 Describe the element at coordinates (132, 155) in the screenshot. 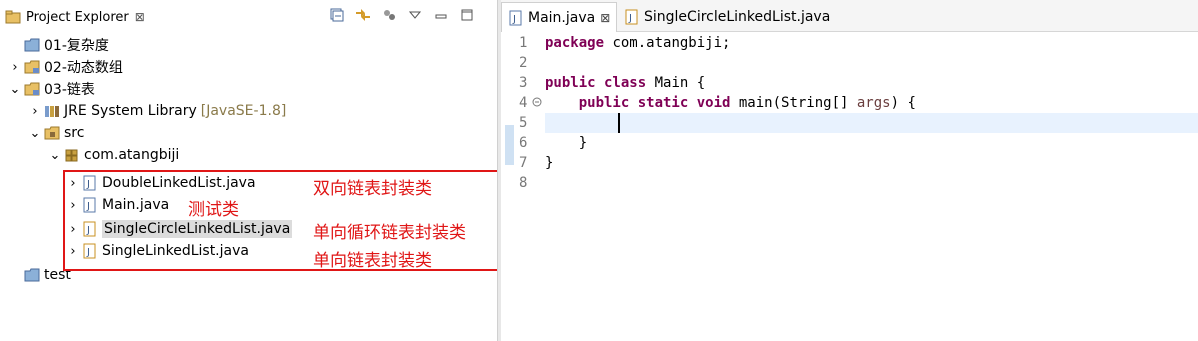

I see `tree-item-label: com.atangbiji` at that location.